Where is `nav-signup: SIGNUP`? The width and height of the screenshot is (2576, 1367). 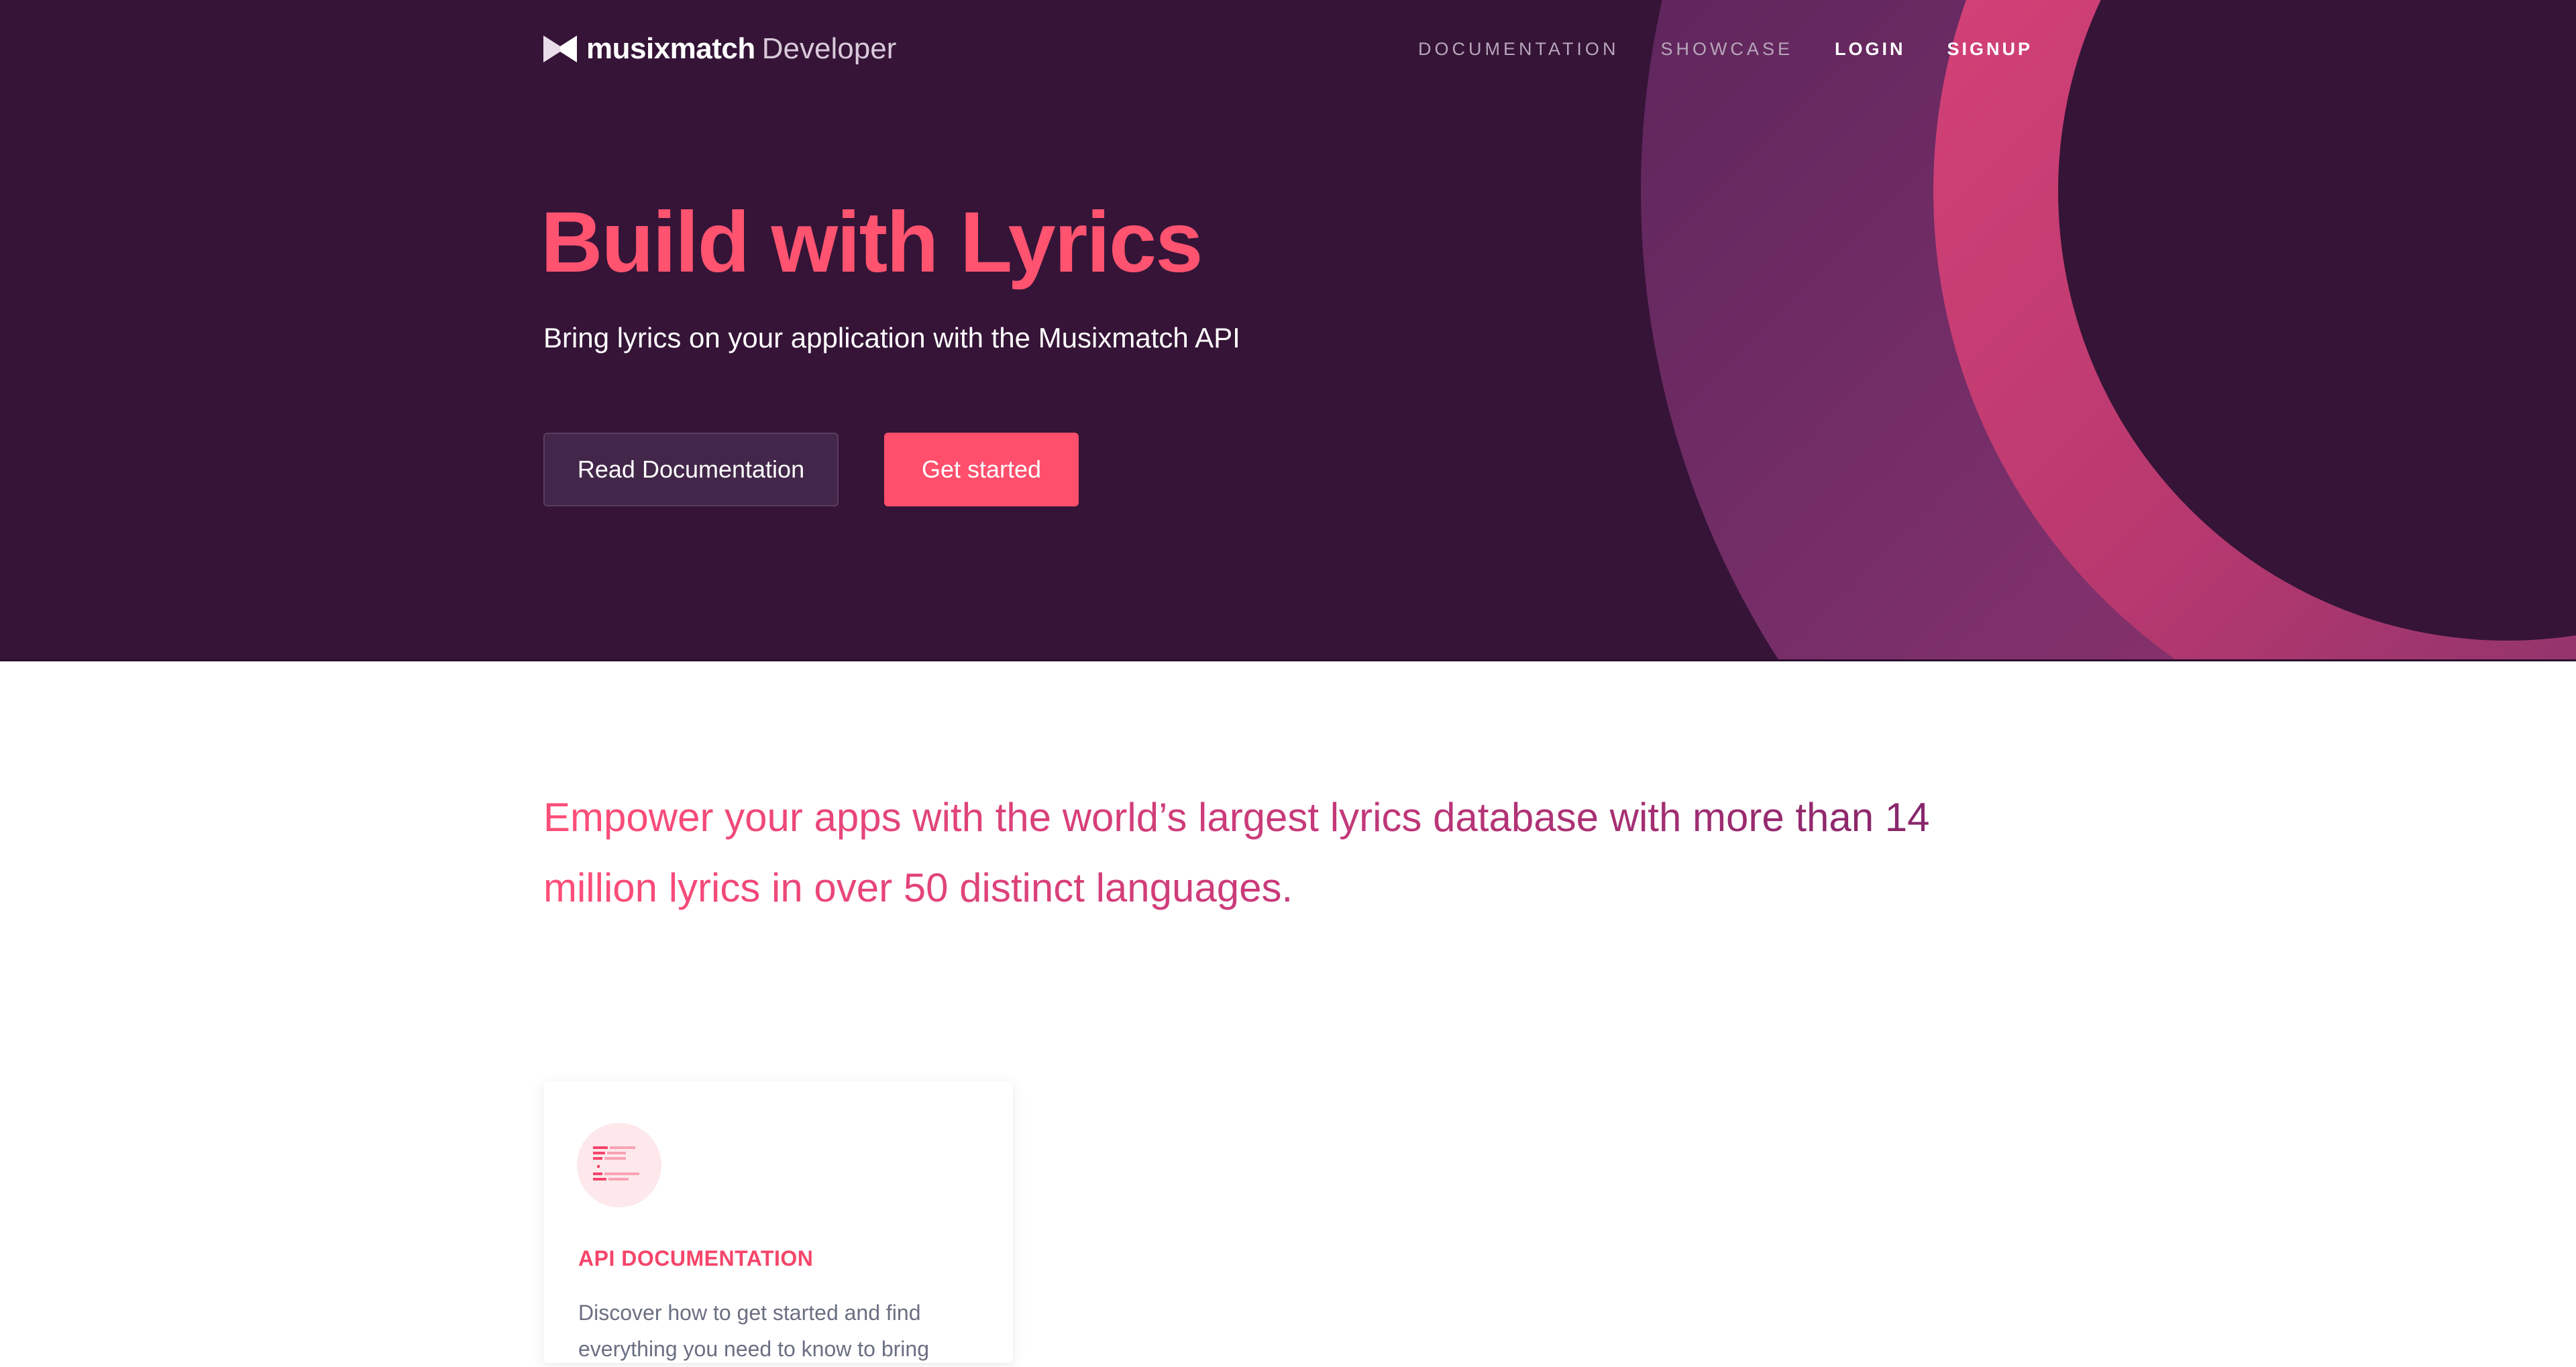 nav-signup: SIGNUP is located at coordinates (1990, 49).